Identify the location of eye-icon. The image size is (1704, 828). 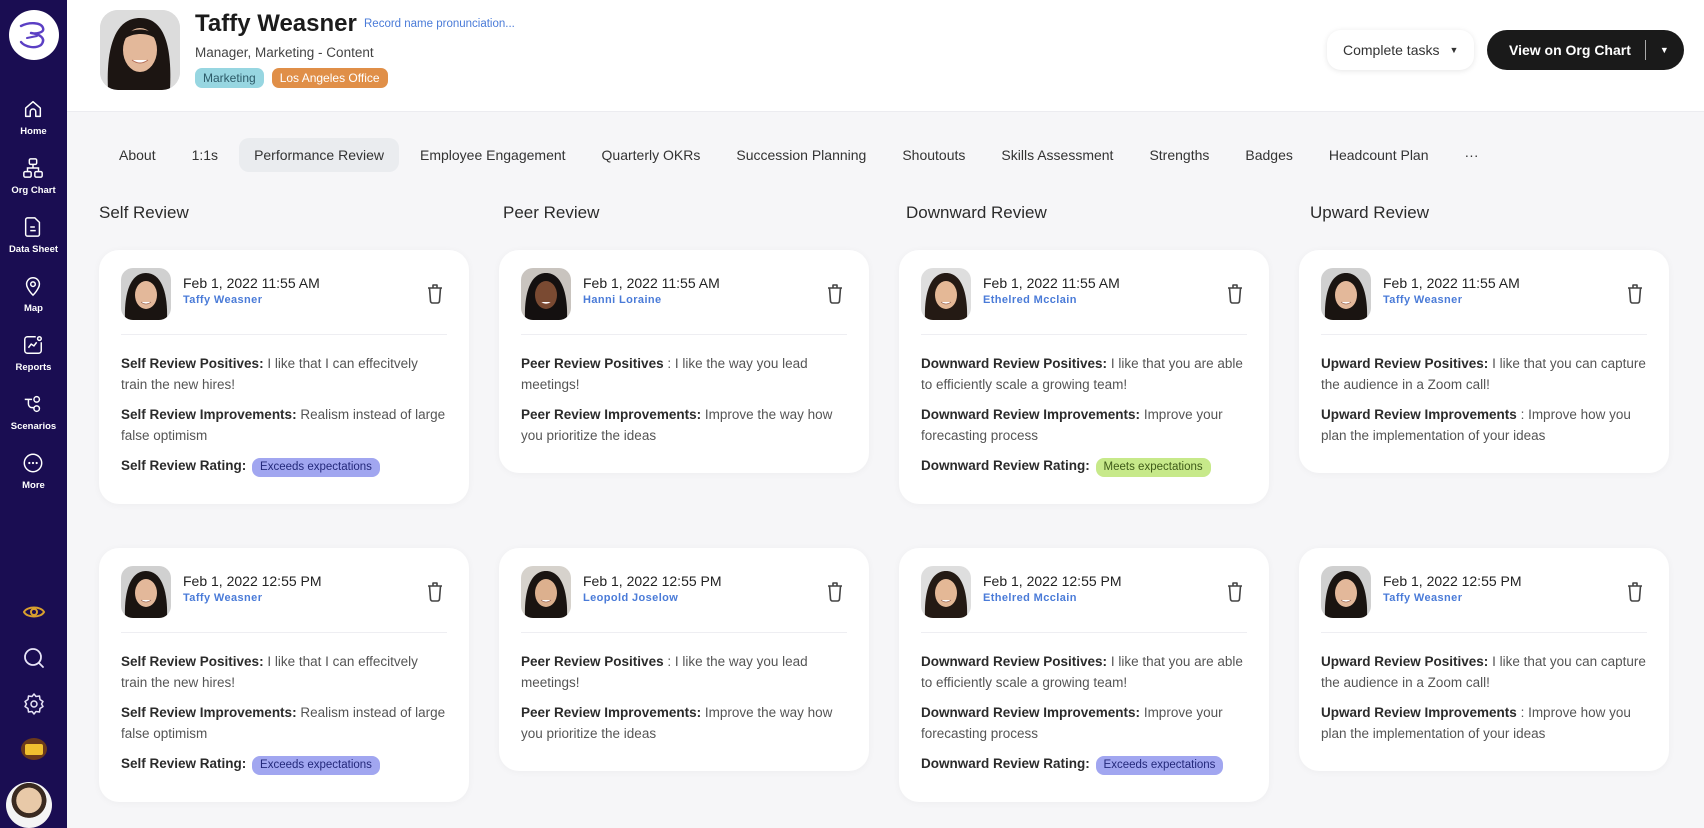
(34, 612).